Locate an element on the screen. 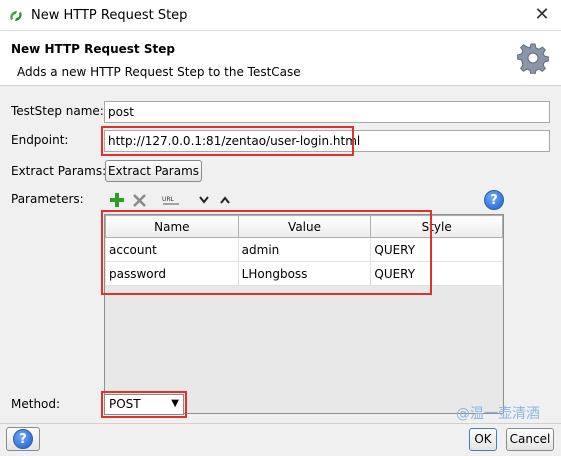 The width and height of the screenshot is (561, 456). footer-divider is located at coordinates (280, 423).